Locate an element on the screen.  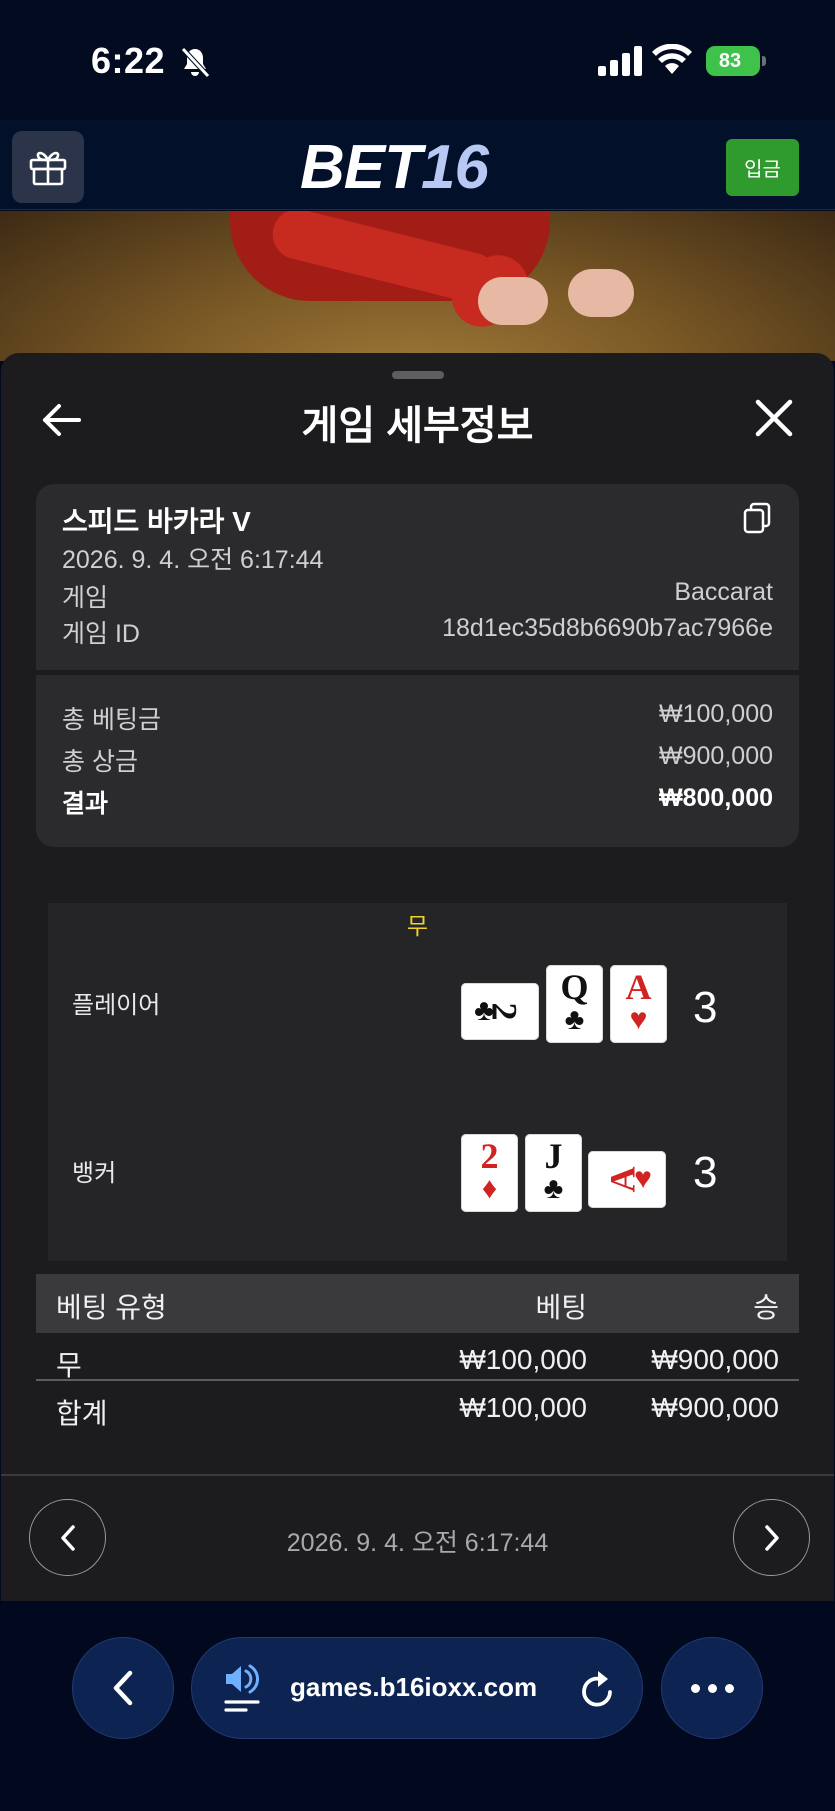
banker-card-3: A ♥ is located at coordinates (627, 1179).